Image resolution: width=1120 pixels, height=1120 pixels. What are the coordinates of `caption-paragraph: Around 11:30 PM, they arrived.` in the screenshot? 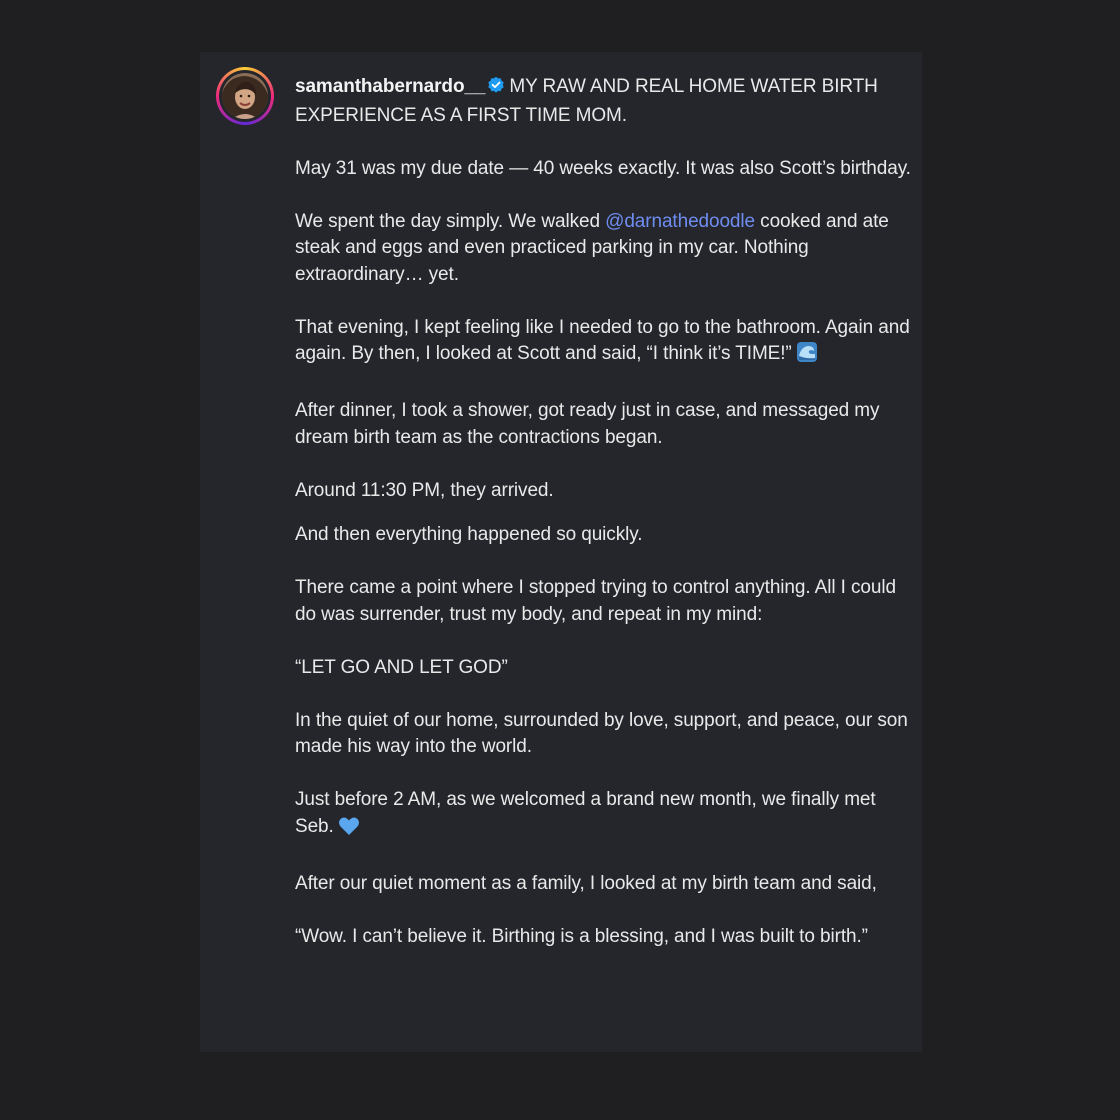 It's located at (424, 490).